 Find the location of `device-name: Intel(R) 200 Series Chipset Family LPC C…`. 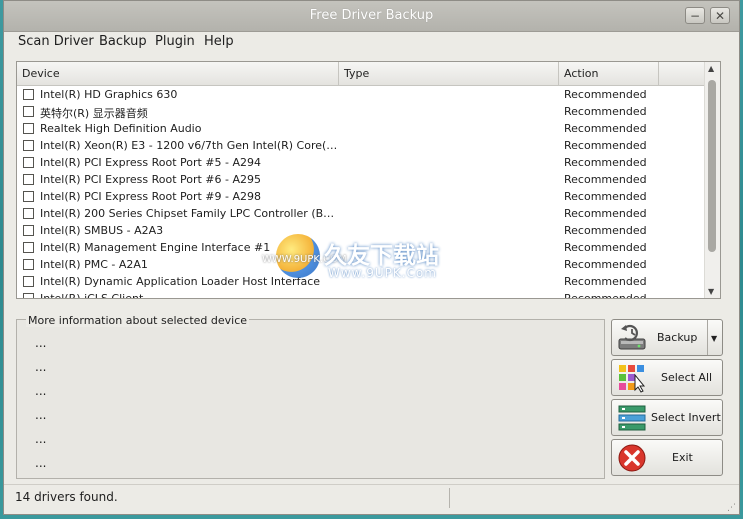

device-name: Intel(R) 200 Series Chipset Family LPC C… is located at coordinates (190, 213).